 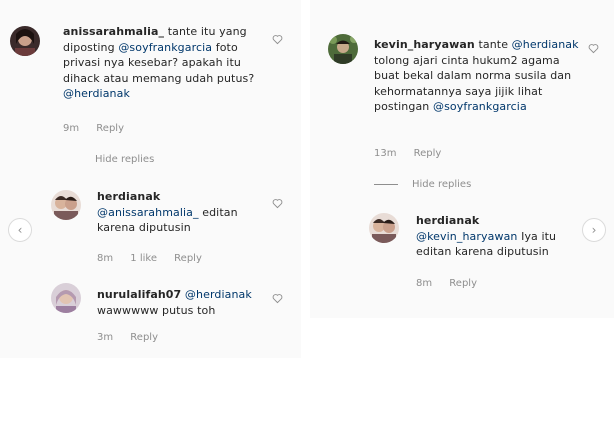 I want to click on comment-time: 13m, so click(x=385, y=153).